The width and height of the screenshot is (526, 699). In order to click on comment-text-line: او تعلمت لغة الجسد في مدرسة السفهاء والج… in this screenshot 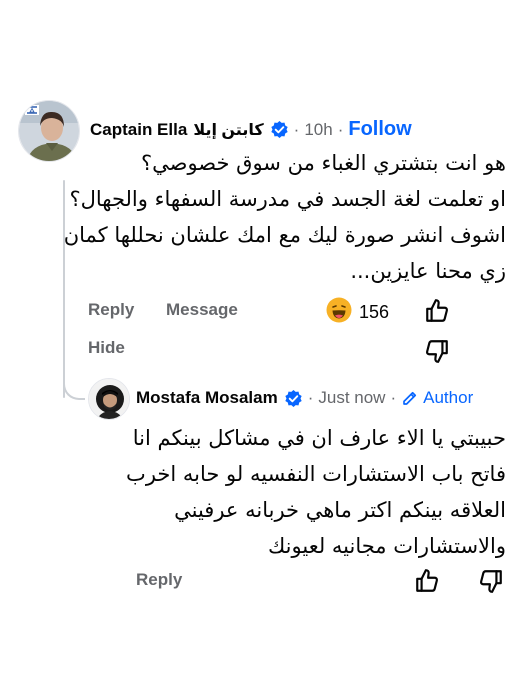, I will do `click(288, 199)`.